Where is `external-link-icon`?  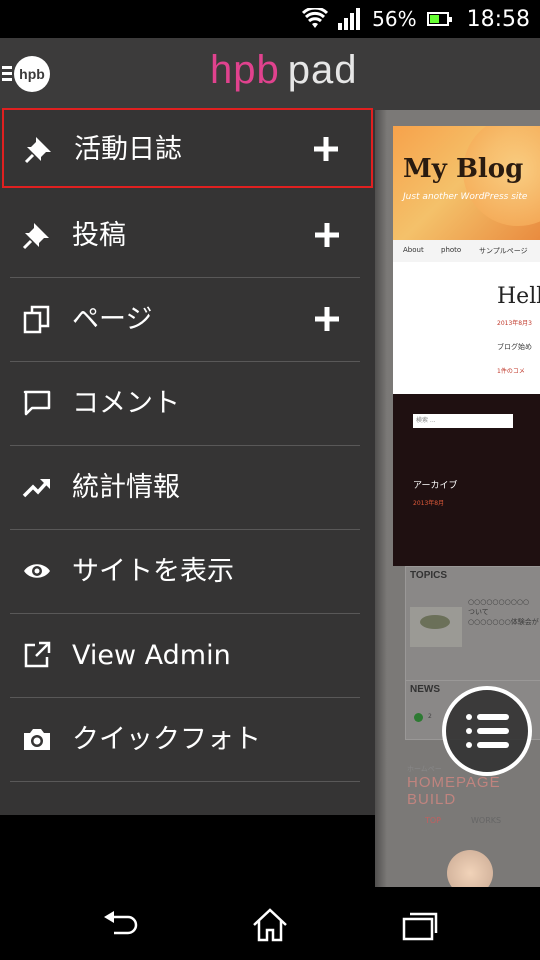
external-link-icon is located at coordinates (37, 655).